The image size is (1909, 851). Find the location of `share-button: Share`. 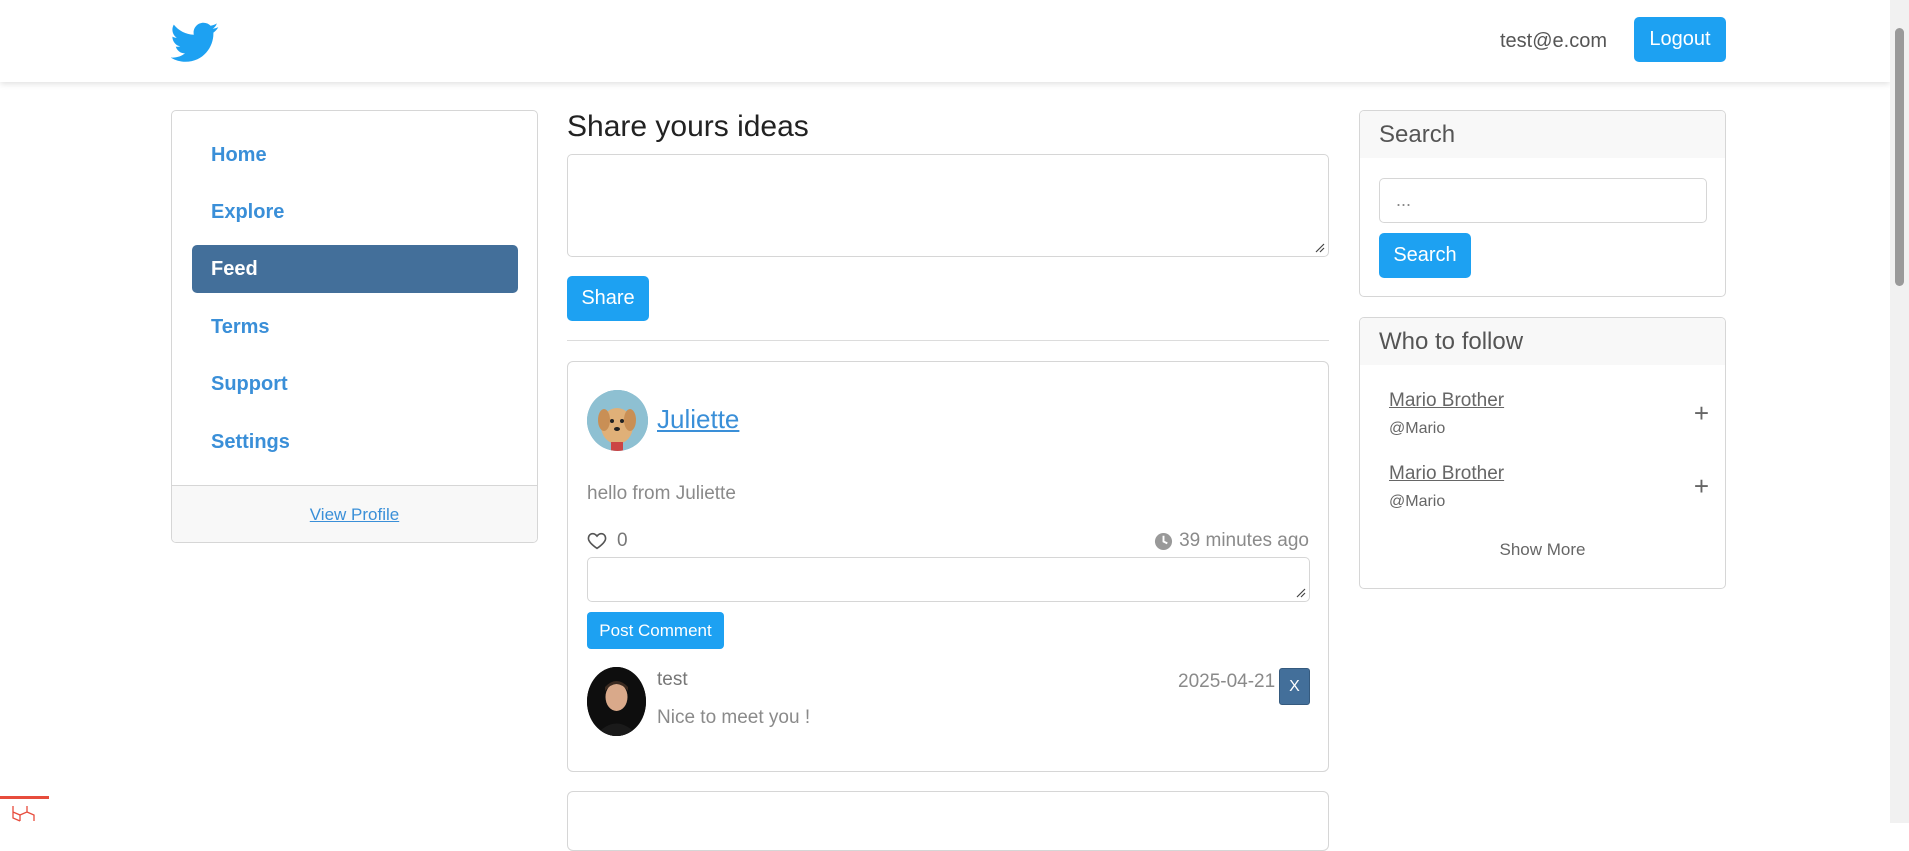

share-button: Share is located at coordinates (608, 298).